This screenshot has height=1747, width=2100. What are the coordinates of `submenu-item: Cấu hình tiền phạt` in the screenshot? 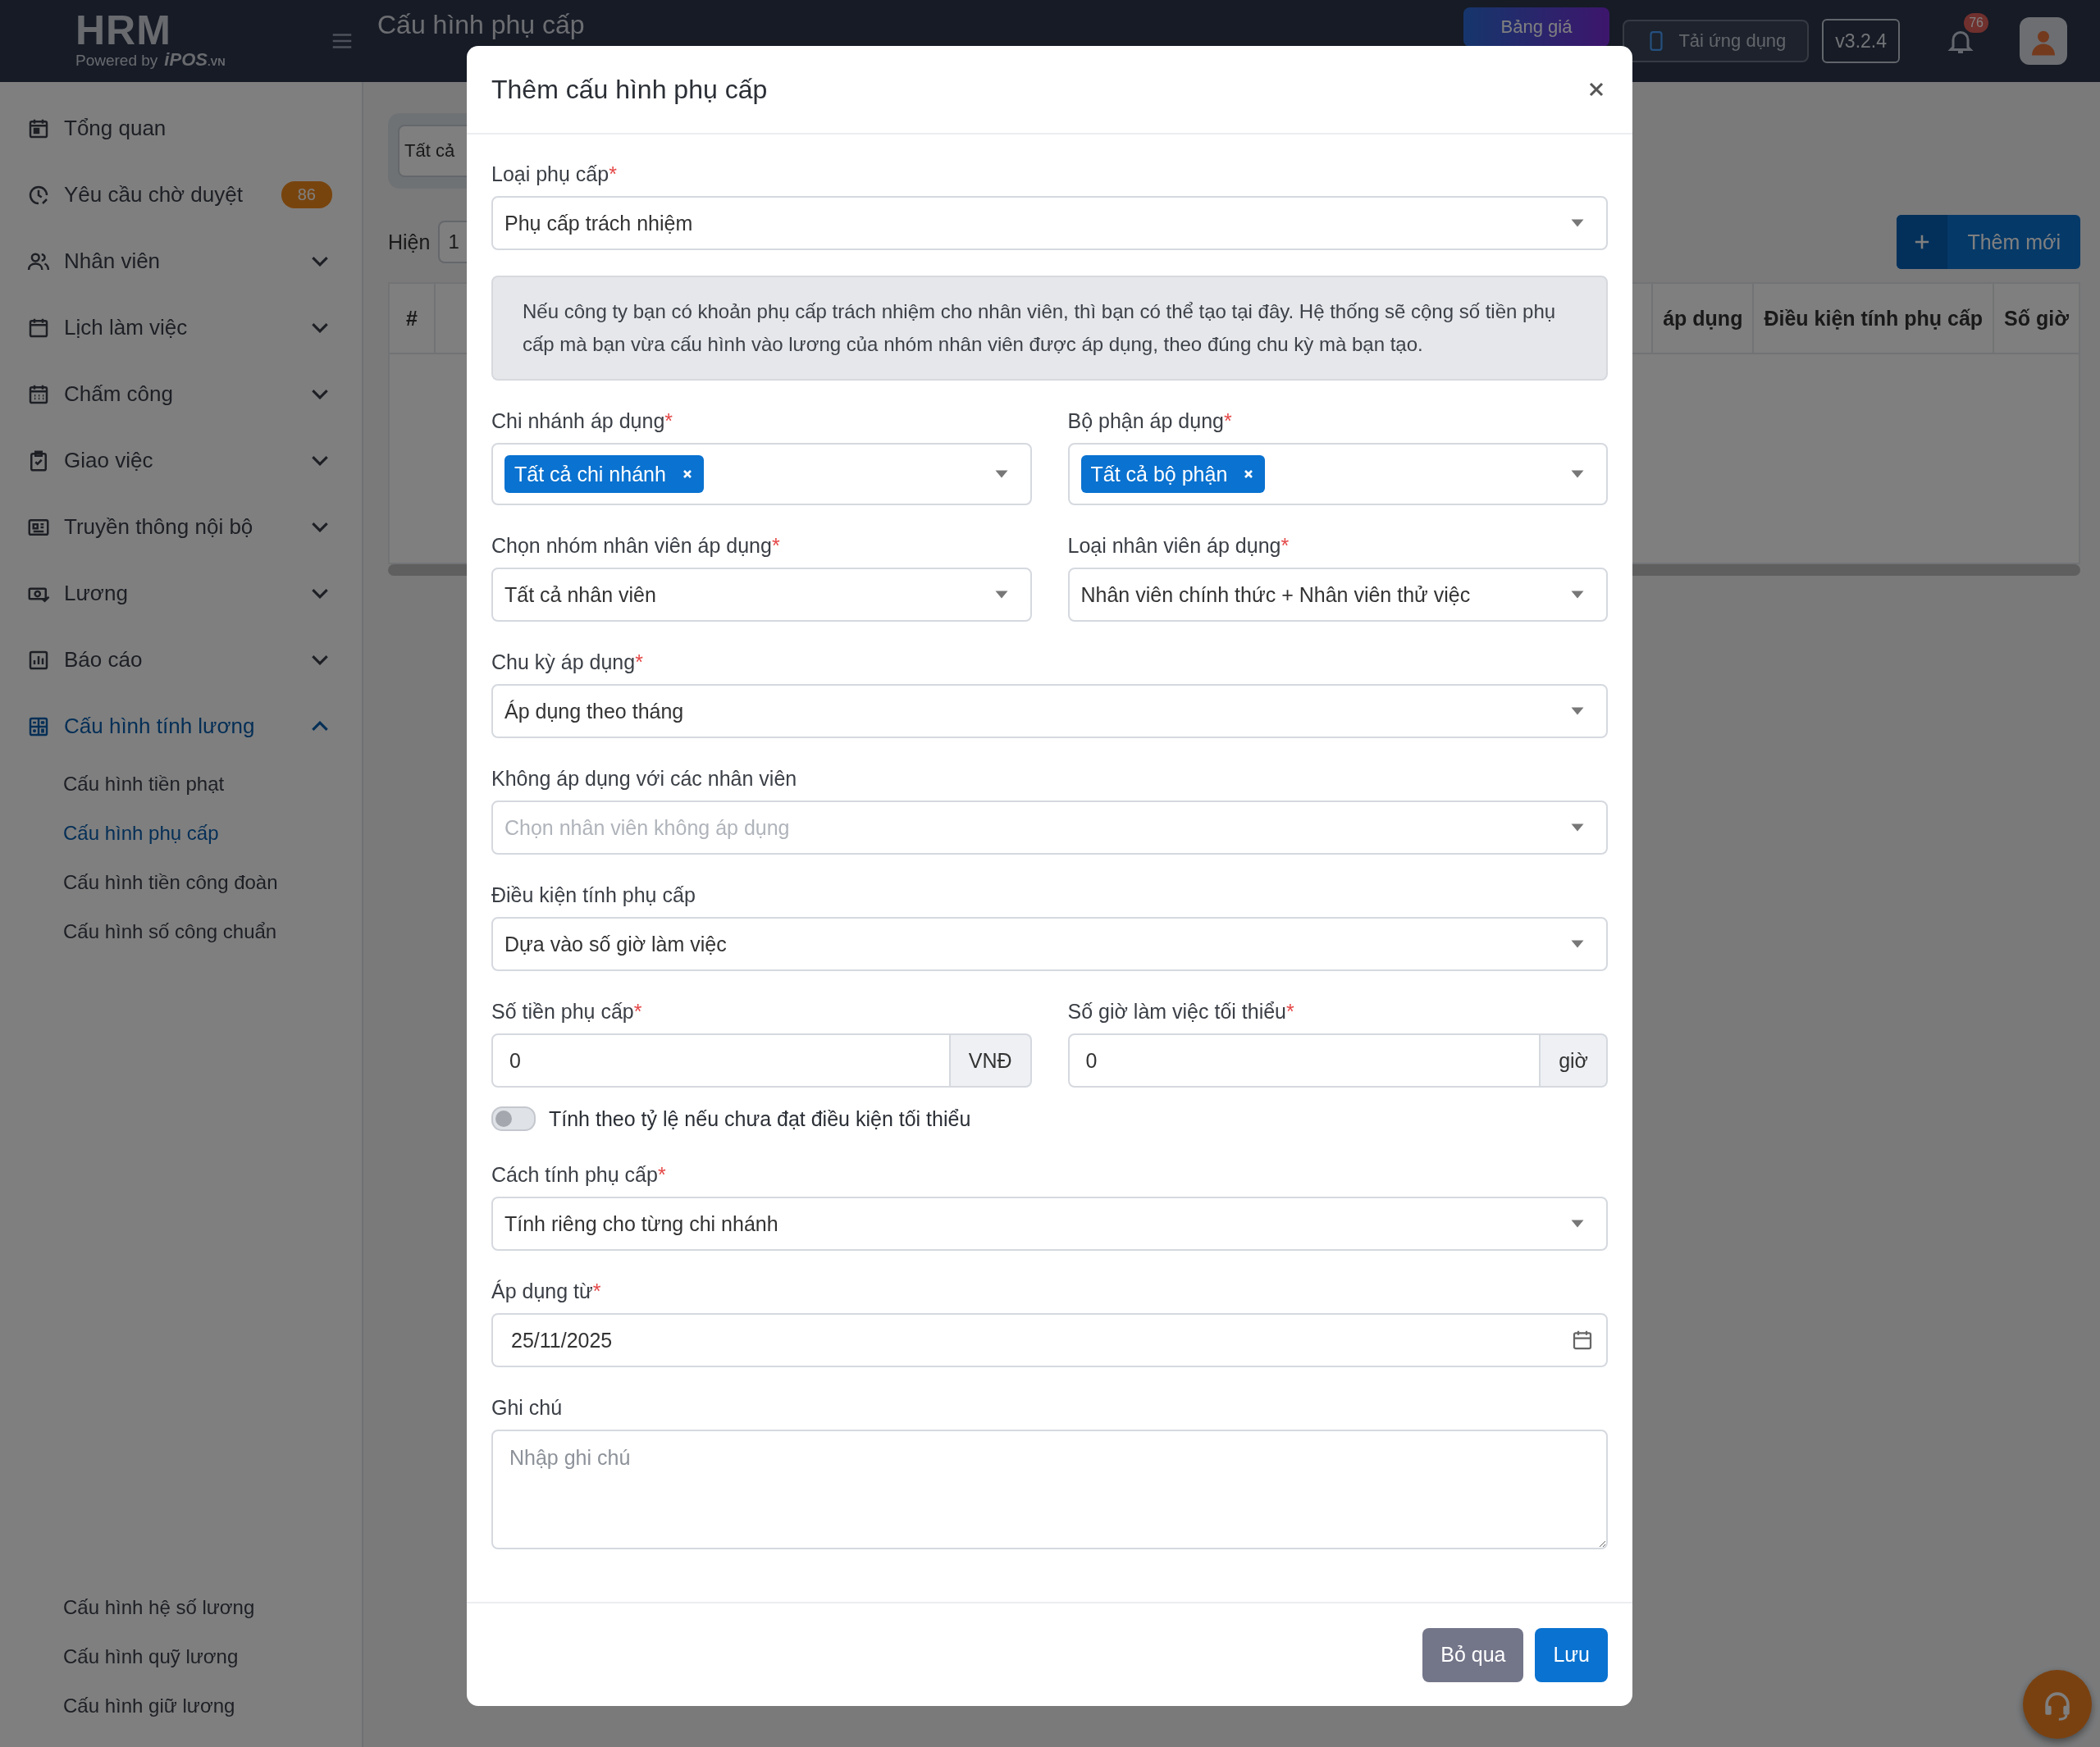 It's located at (181, 784).